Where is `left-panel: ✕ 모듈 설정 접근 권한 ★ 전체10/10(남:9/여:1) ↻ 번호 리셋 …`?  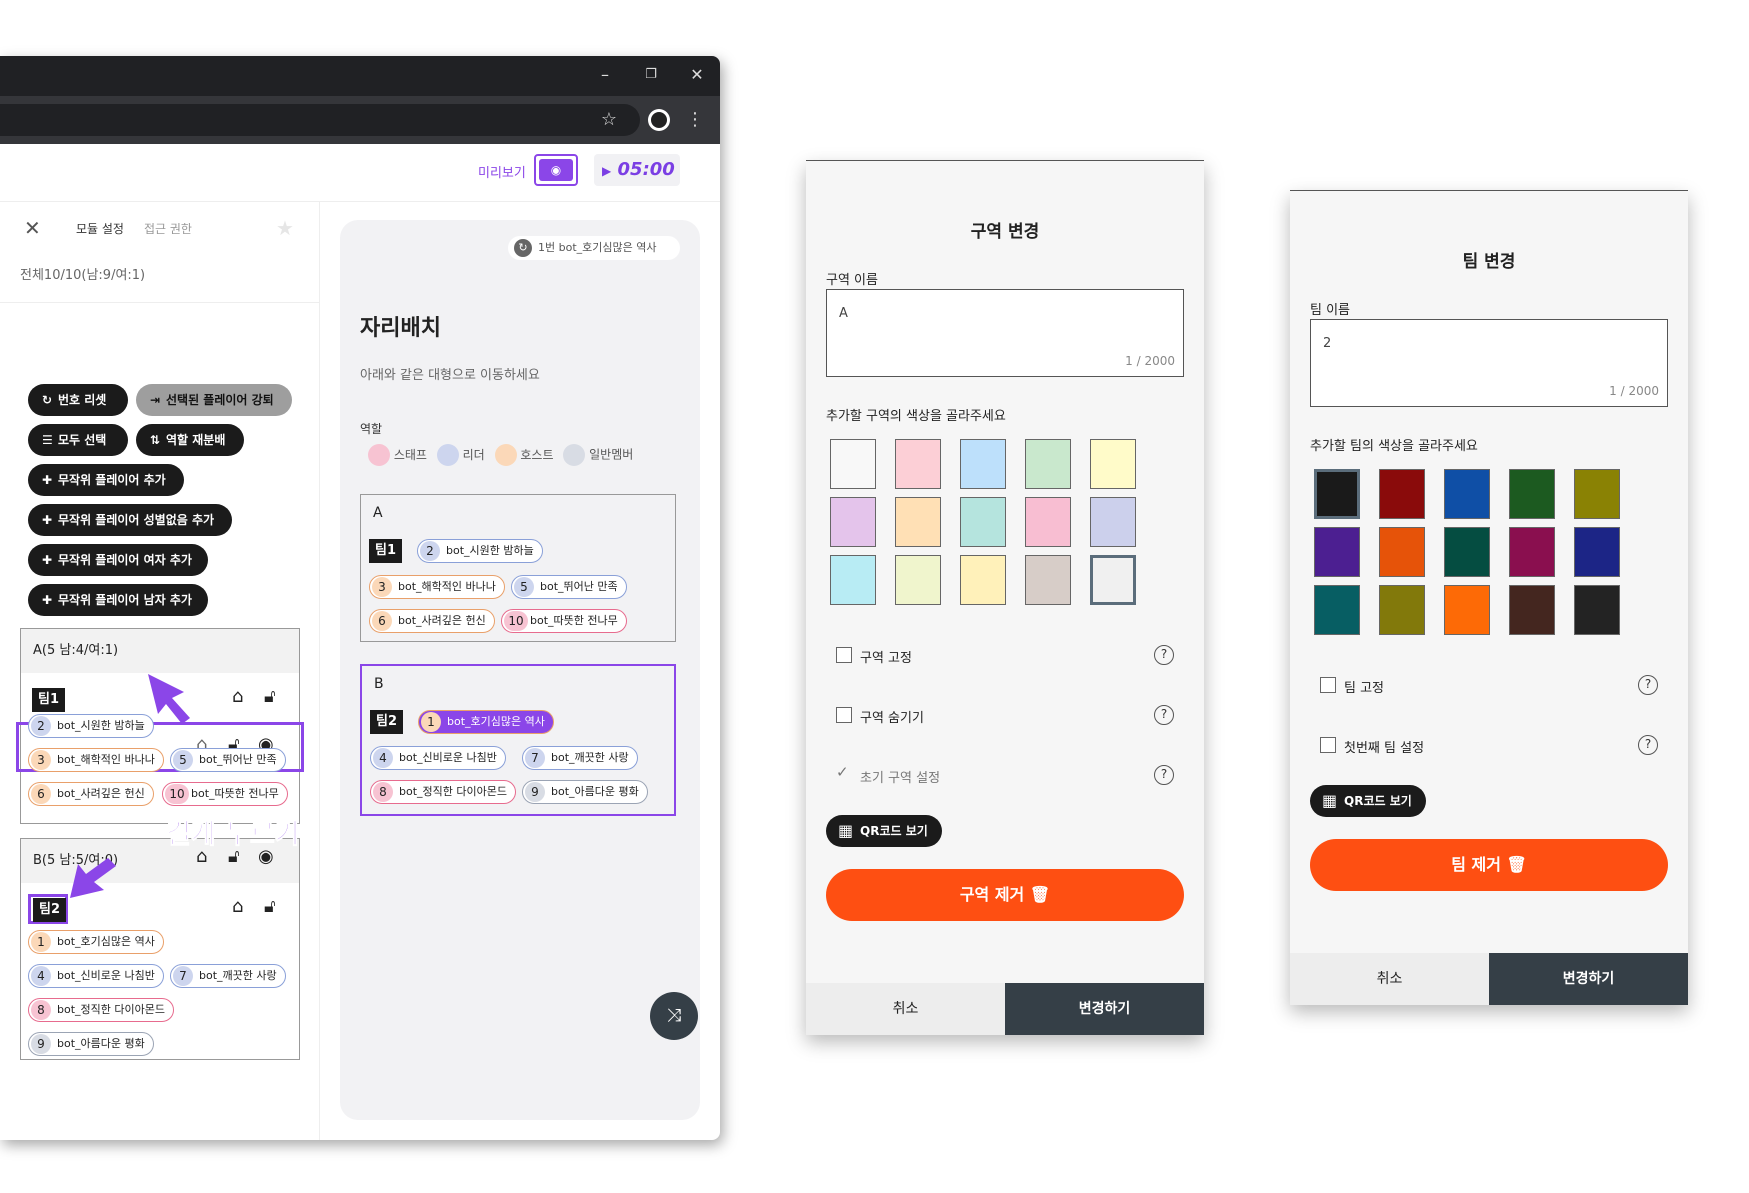 left-panel: ✕ 모듈 설정 접근 권한 ★ 전체10/10(남:9/여:1) ↻ 번호 리셋 … is located at coordinates (160, 671).